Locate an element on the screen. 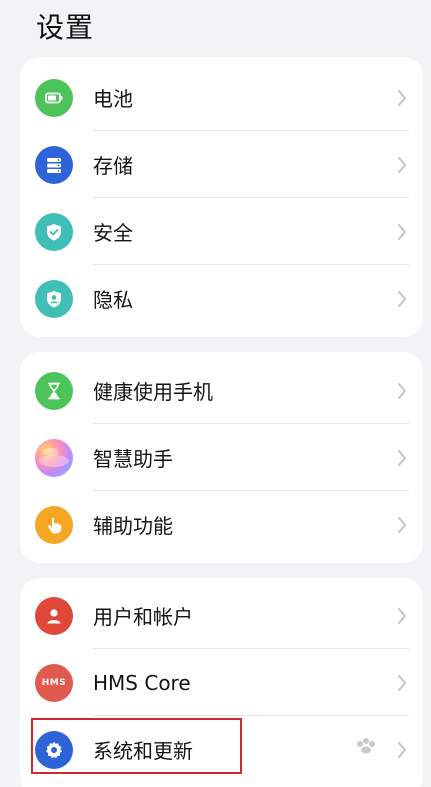 The height and width of the screenshot is (787, 431). hand-pointer-icon is located at coordinates (54, 524).